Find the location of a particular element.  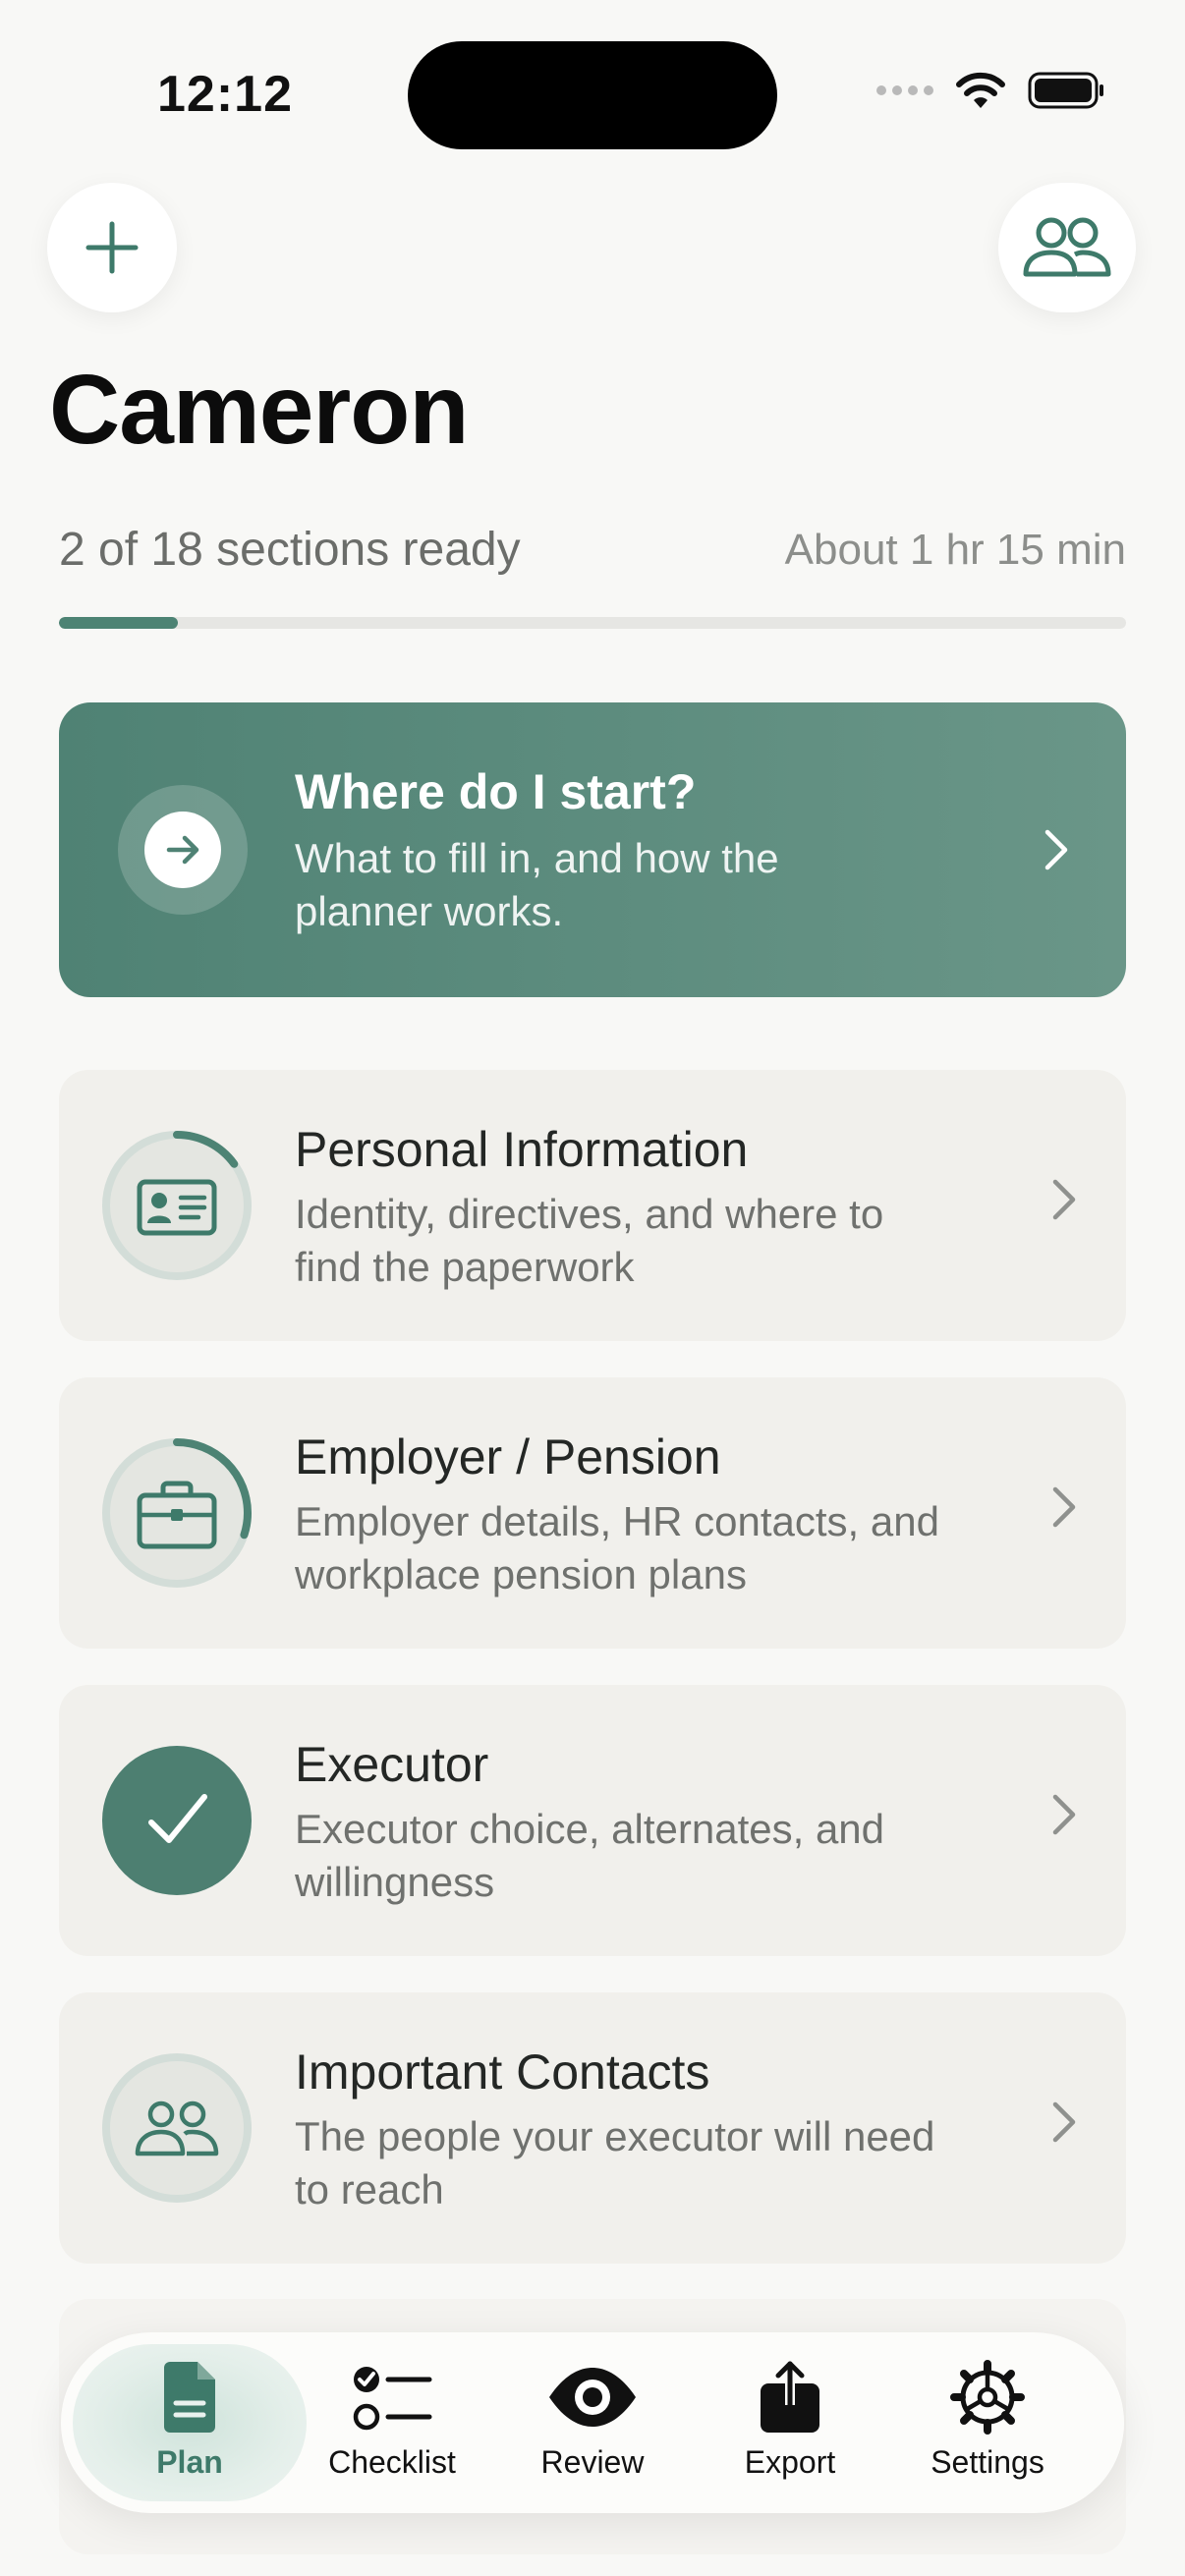

status-bar: 12:12 is located at coordinates (592, 93).